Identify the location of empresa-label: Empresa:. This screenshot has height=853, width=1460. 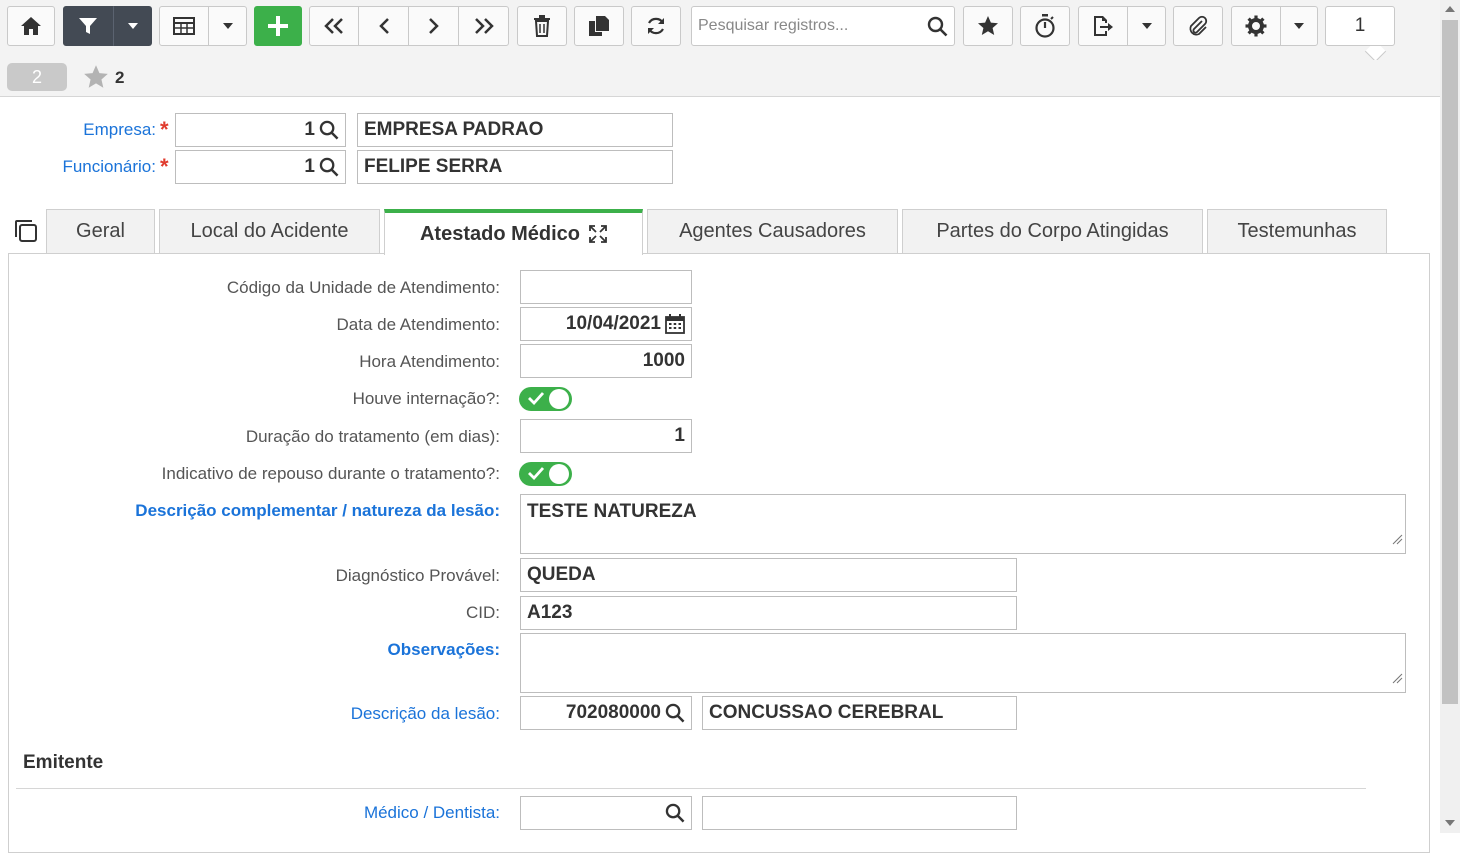
(119, 129).